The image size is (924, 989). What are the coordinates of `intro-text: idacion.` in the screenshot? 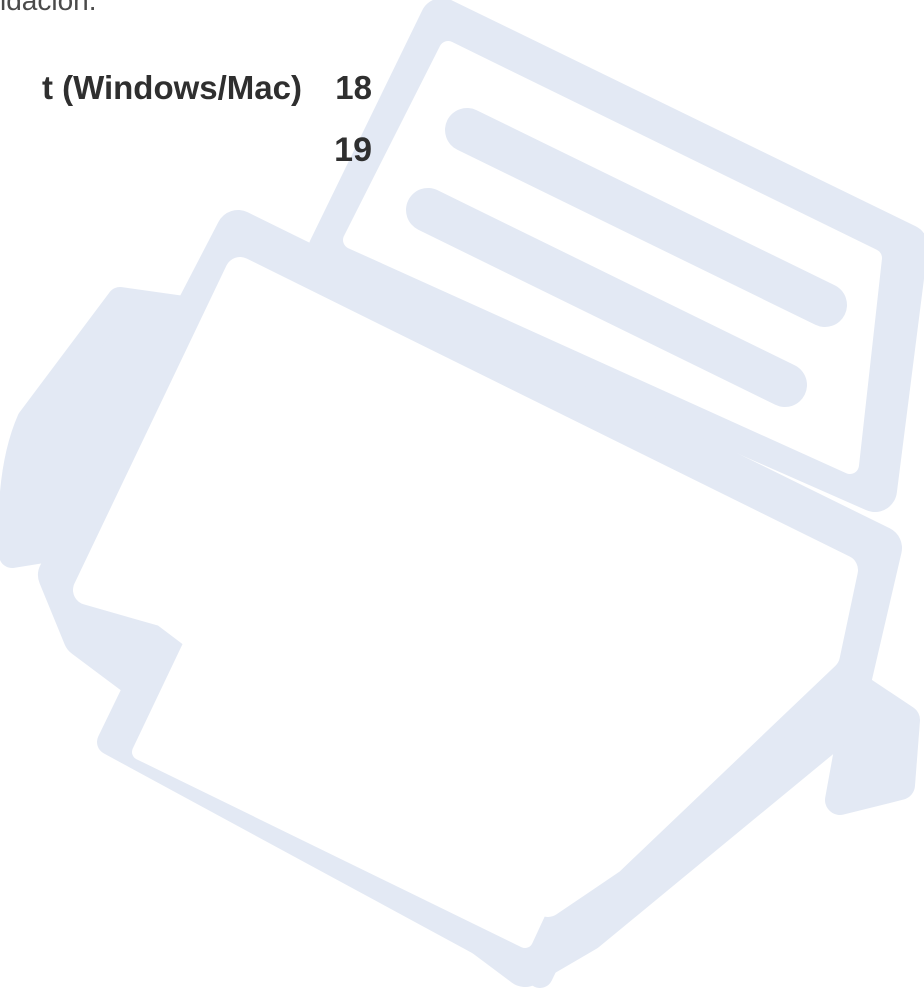 It's located at (48, 8).